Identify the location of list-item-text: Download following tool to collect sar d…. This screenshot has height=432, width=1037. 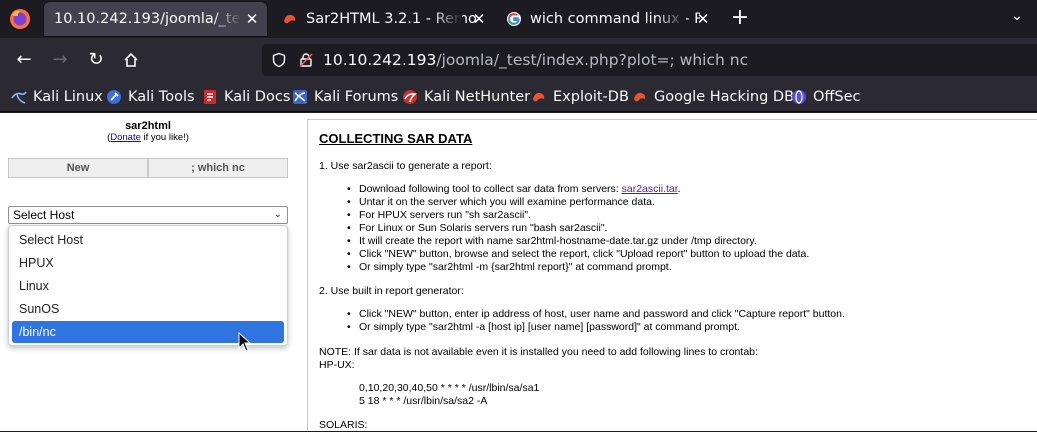
(490, 189).